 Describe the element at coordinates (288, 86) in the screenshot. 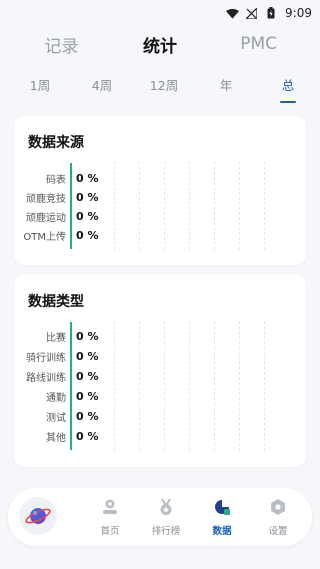

I see `period-total: 总` at that location.